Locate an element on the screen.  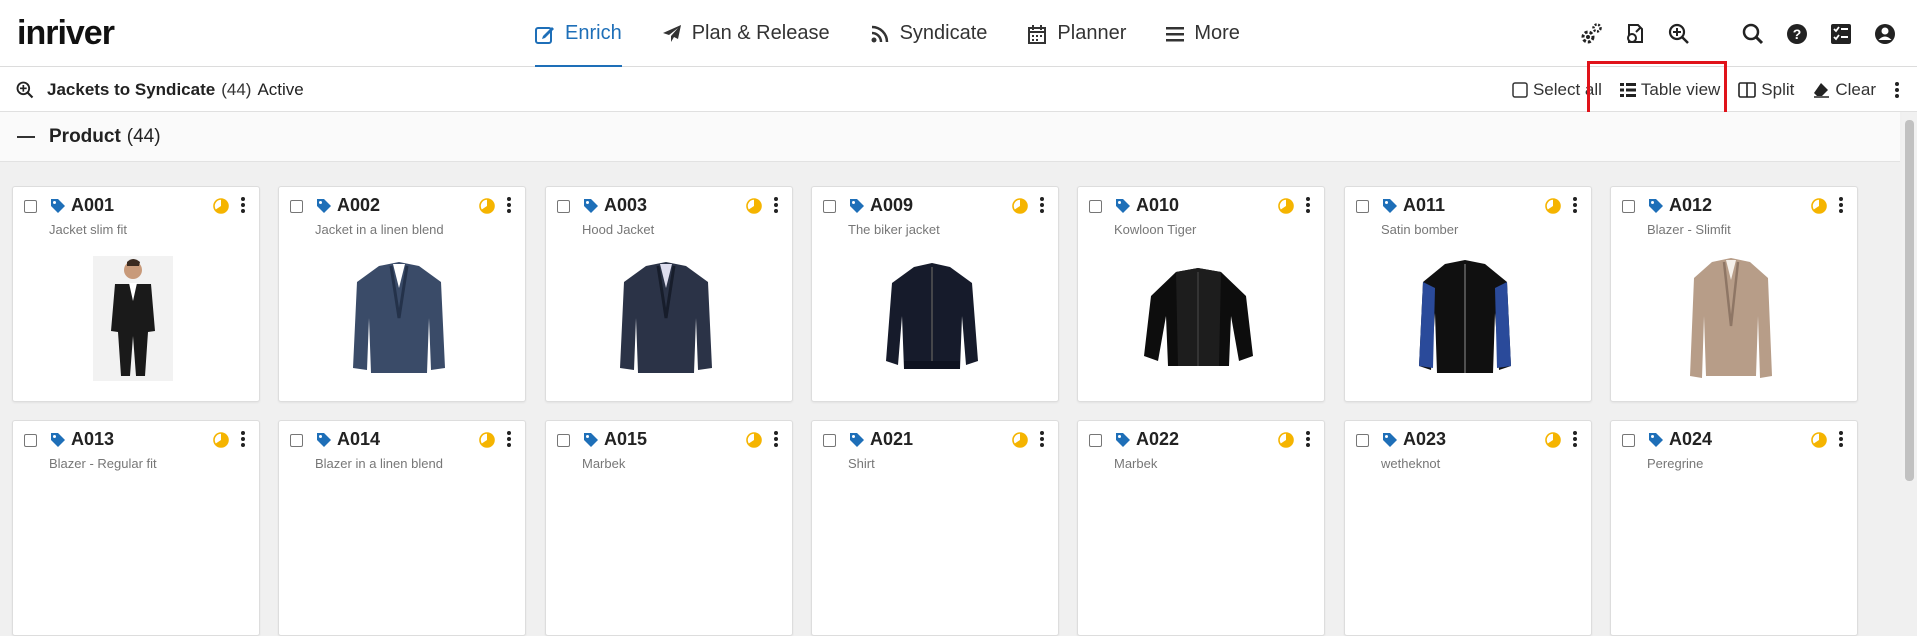
product-card: A003 Hood Jacket is located at coordinates (669, 294).